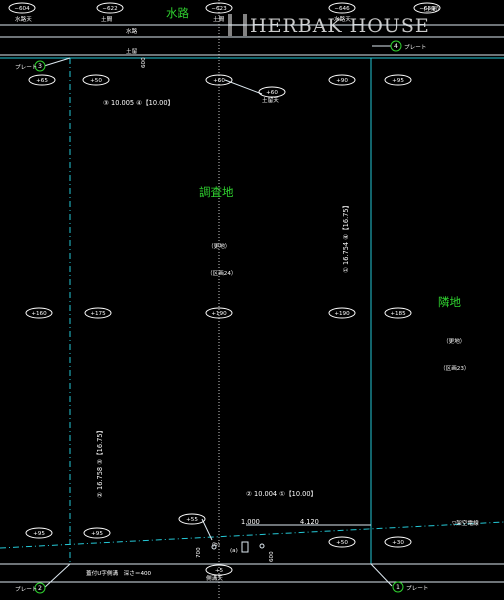 The image size is (504, 600). What do you see at coordinates (219, 246) in the screenshot?
I see `label-vacant-1: （更地）` at bounding box center [219, 246].